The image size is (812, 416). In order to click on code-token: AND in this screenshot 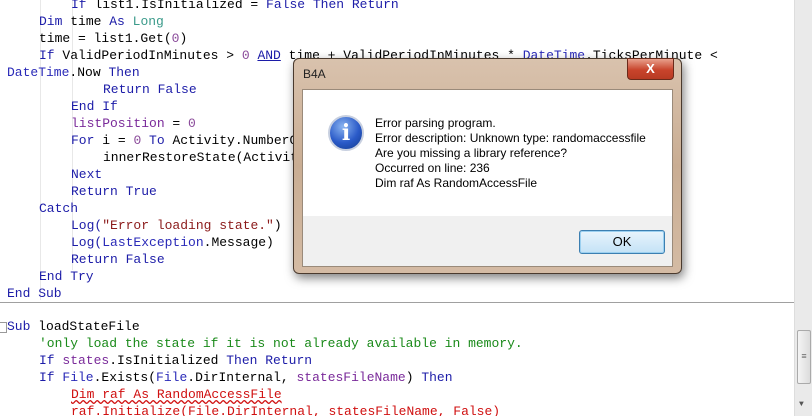, I will do `click(269, 55)`.